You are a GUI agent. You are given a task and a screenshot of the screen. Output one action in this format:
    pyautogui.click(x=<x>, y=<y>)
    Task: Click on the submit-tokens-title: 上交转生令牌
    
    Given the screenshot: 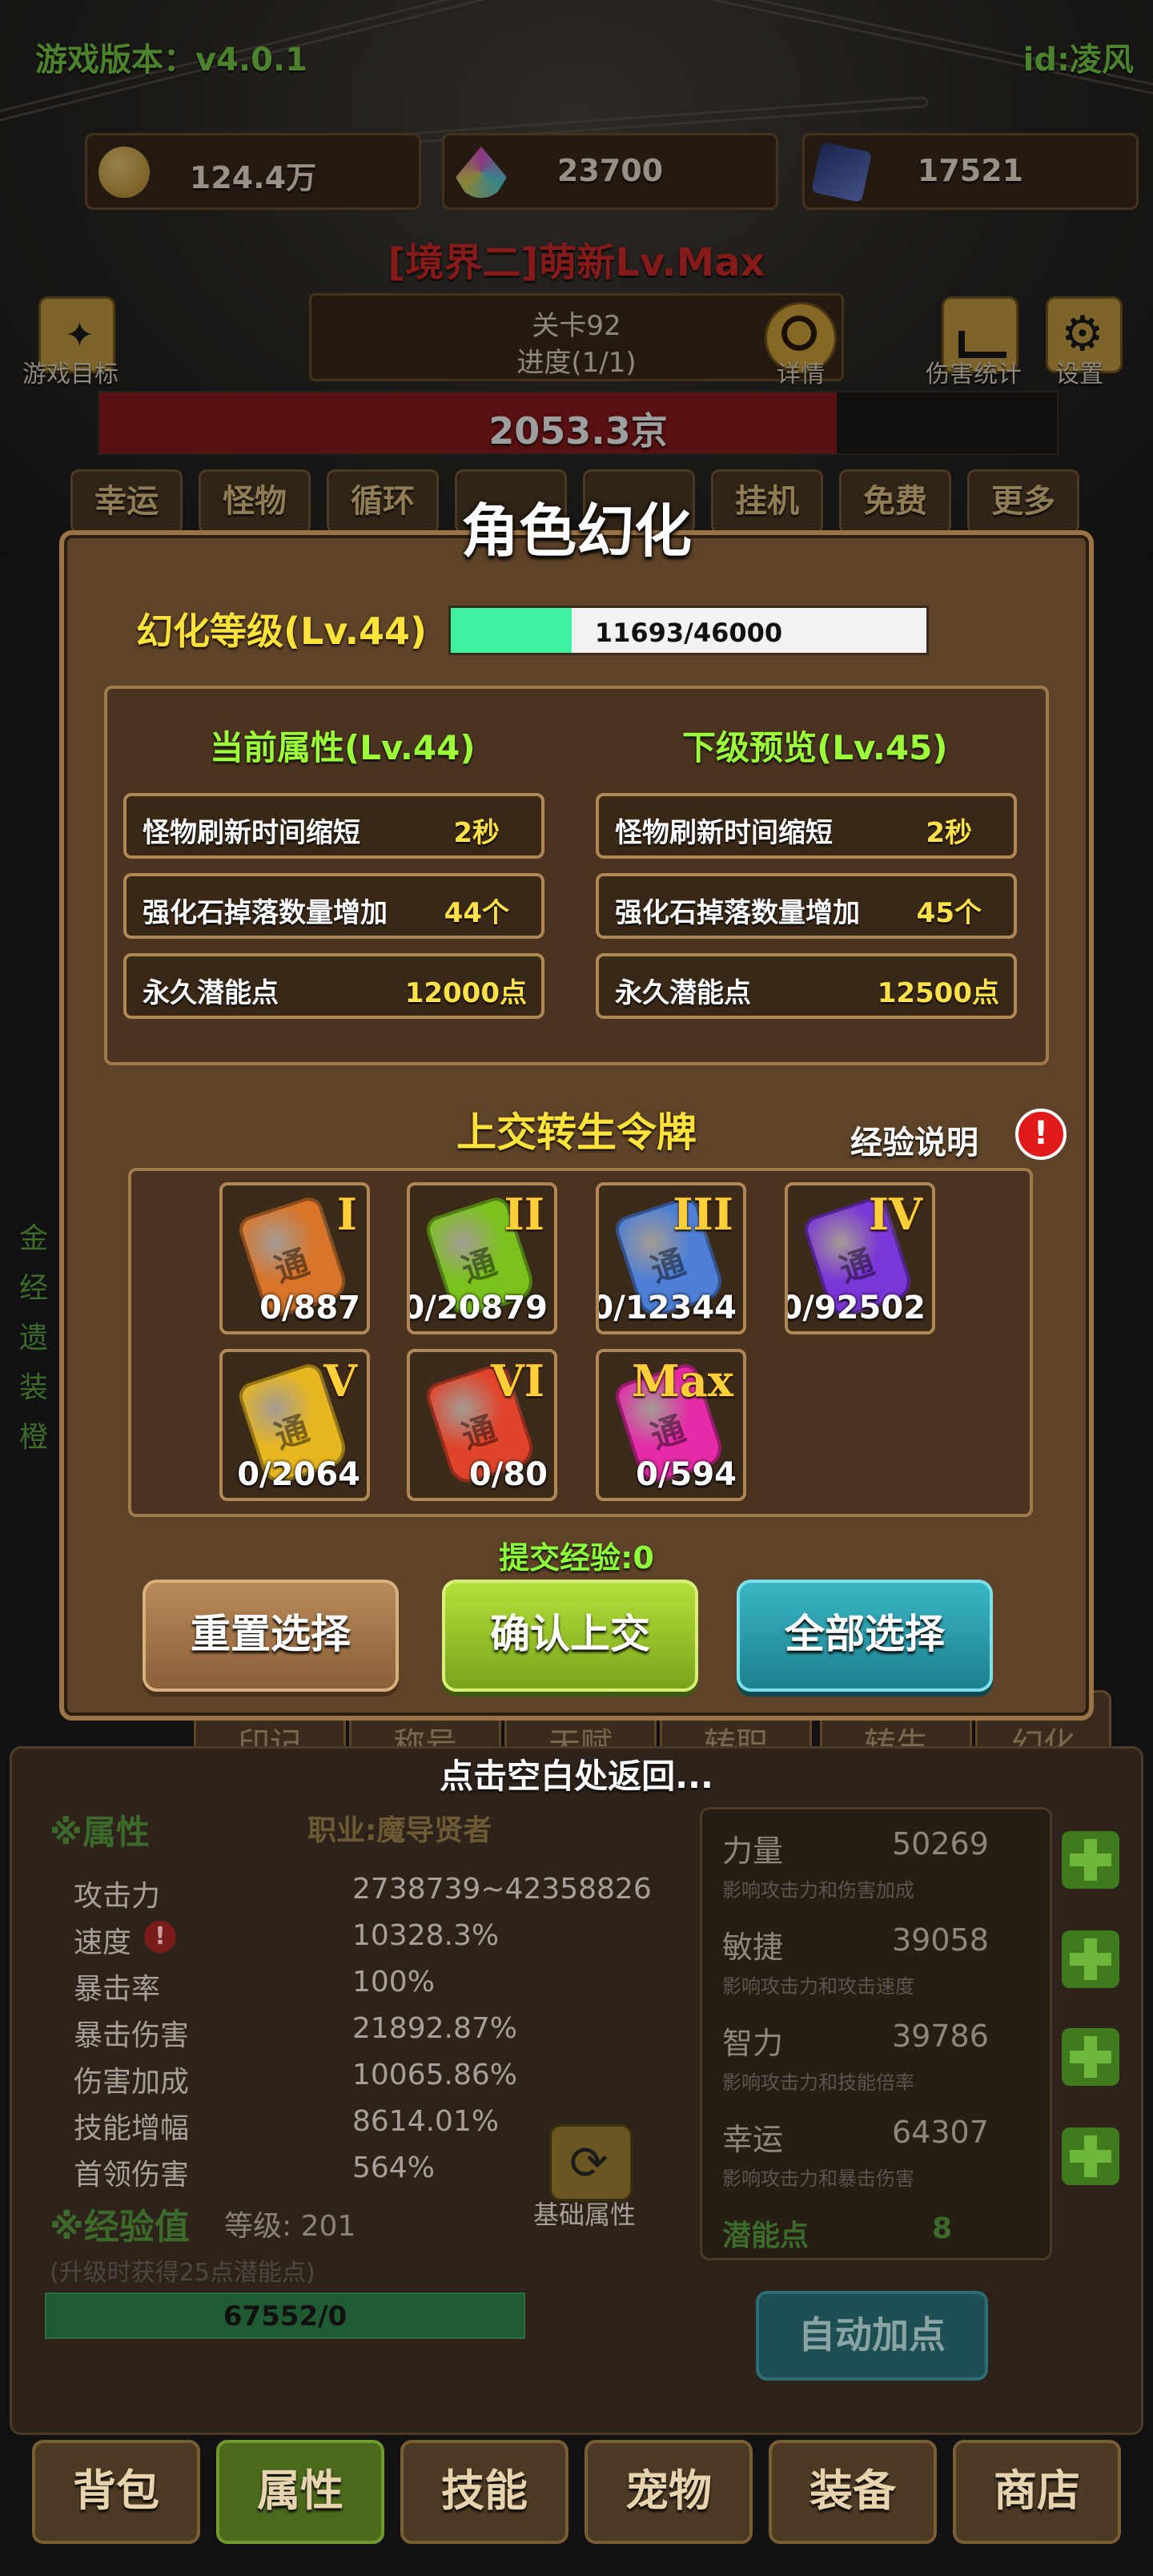 What is the action you would take?
    pyautogui.click(x=576, y=1132)
    